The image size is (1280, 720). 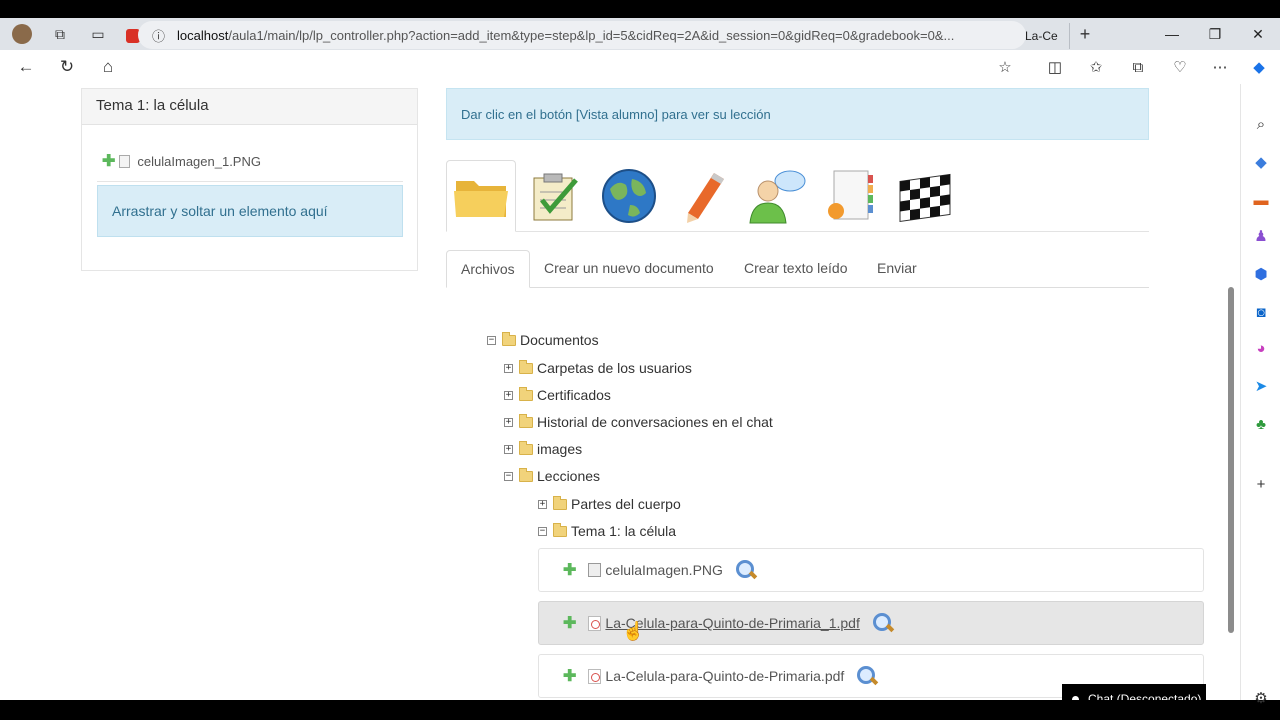 I want to click on tree-node-documentos: − Documentos, so click(x=543, y=340).